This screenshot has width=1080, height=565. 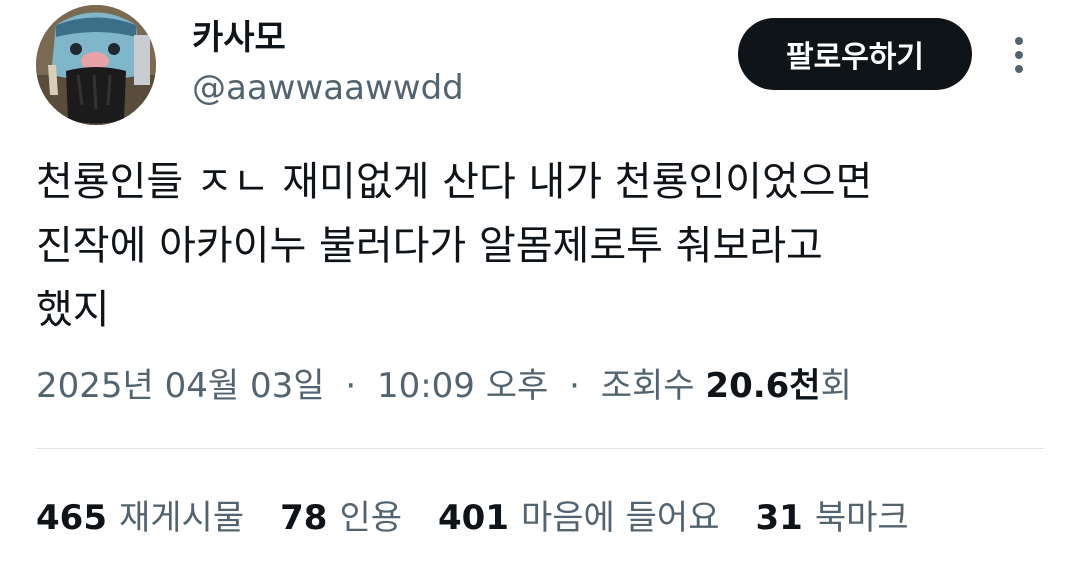 What do you see at coordinates (370, 518) in the screenshot?
I see `quotes-label: 인용` at bounding box center [370, 518].